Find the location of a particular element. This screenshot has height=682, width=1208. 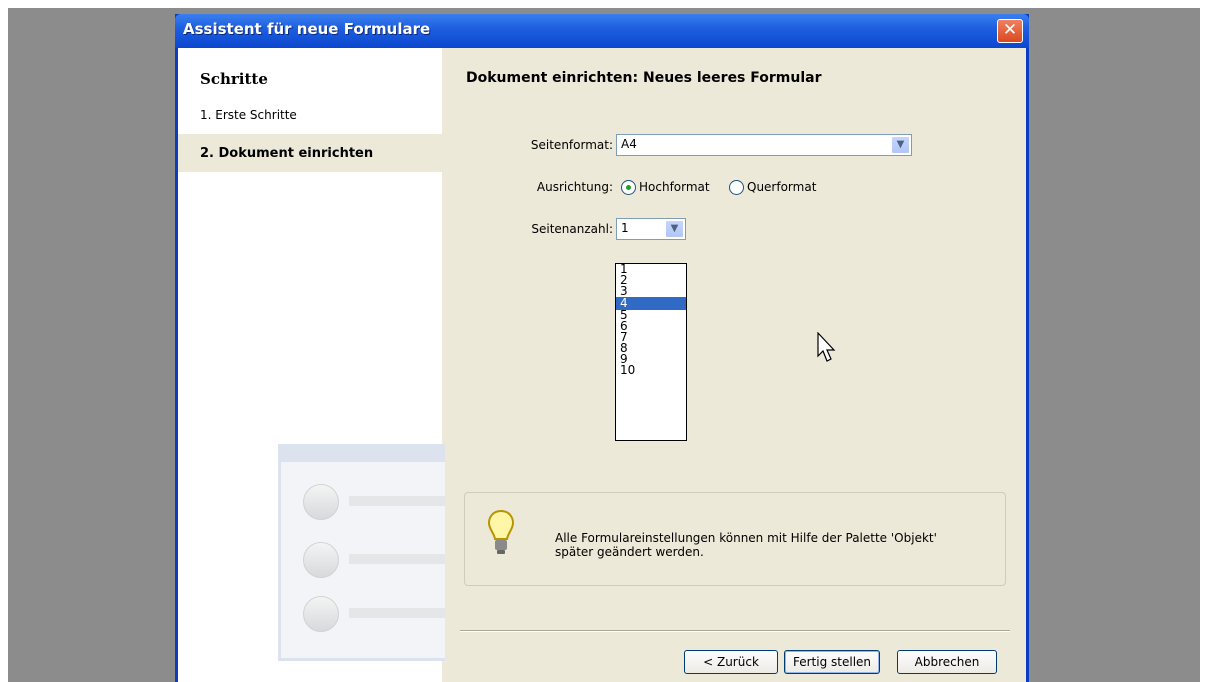

close-icon: ✕ is located at coordinates (1010, 30).